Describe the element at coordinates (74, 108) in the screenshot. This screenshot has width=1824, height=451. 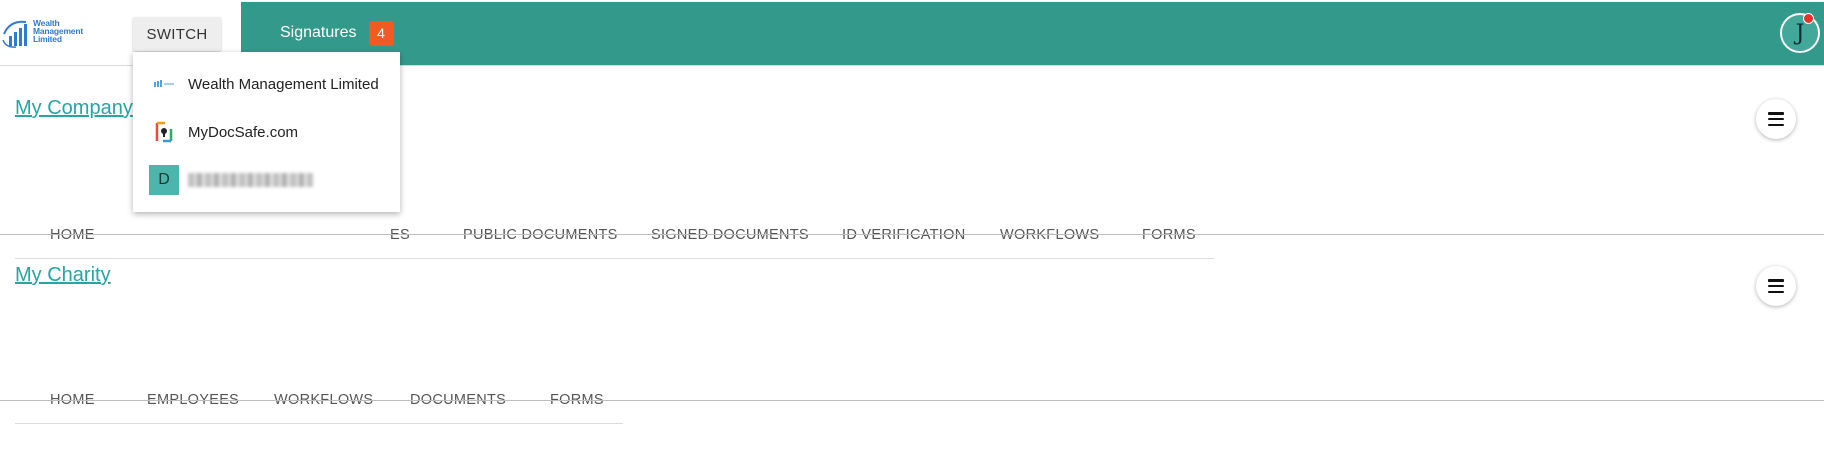
I see `org-title: My Company` at that location.